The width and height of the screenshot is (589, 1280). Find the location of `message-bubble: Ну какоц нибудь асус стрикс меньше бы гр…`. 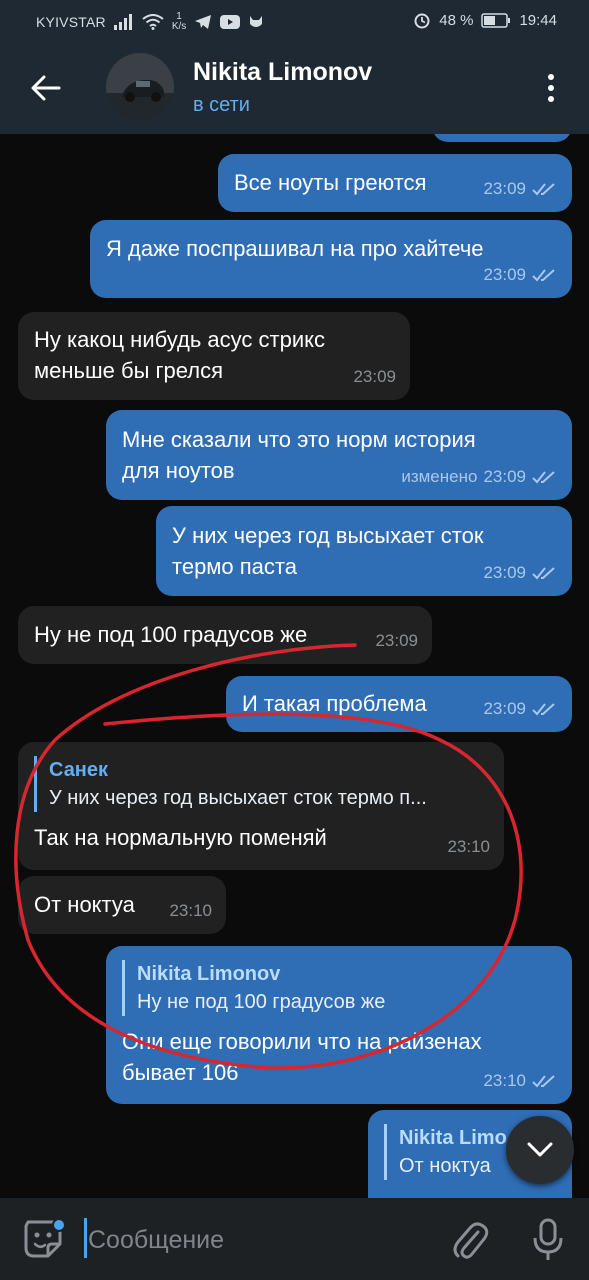

message-bubble: Ну какоц нибудь асус стрикс меньше бы гр… is located at coordinates (214, 356).